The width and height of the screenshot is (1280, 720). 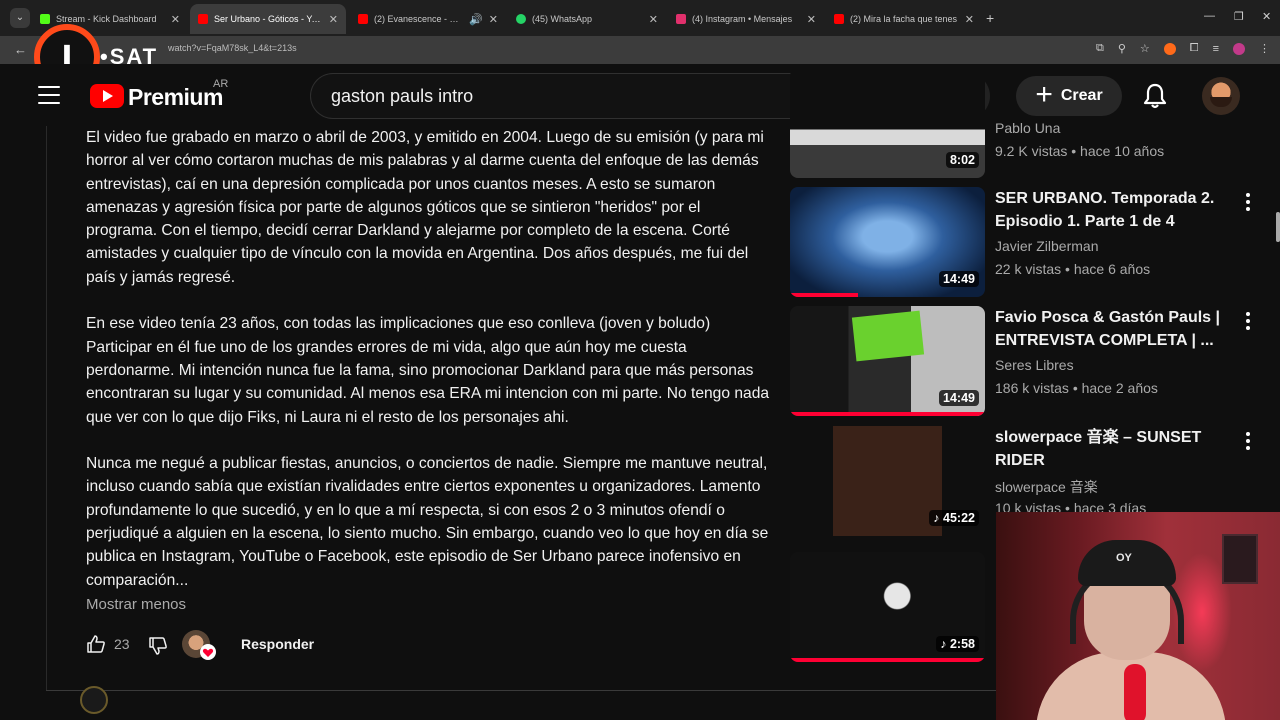 I want to click on video-title: slowerpace 音楽 – SUNSET RIDER, so click(x=1110, y=449).